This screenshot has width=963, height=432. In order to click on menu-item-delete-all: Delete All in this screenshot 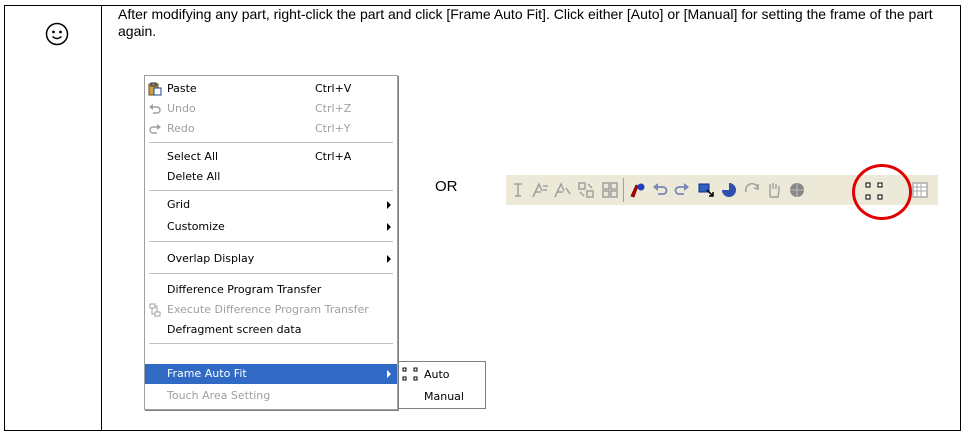, I will do `click(271, 177)`.